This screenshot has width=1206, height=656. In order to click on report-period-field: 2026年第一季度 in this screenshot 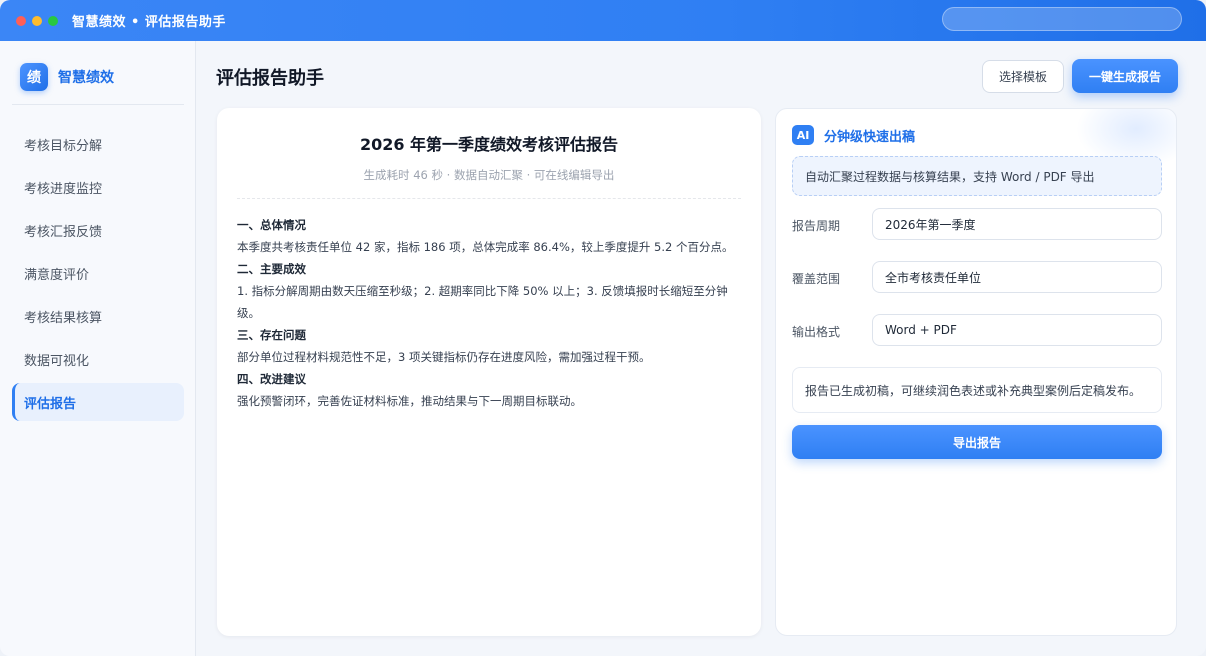, I will do `click(1017, 224)`.